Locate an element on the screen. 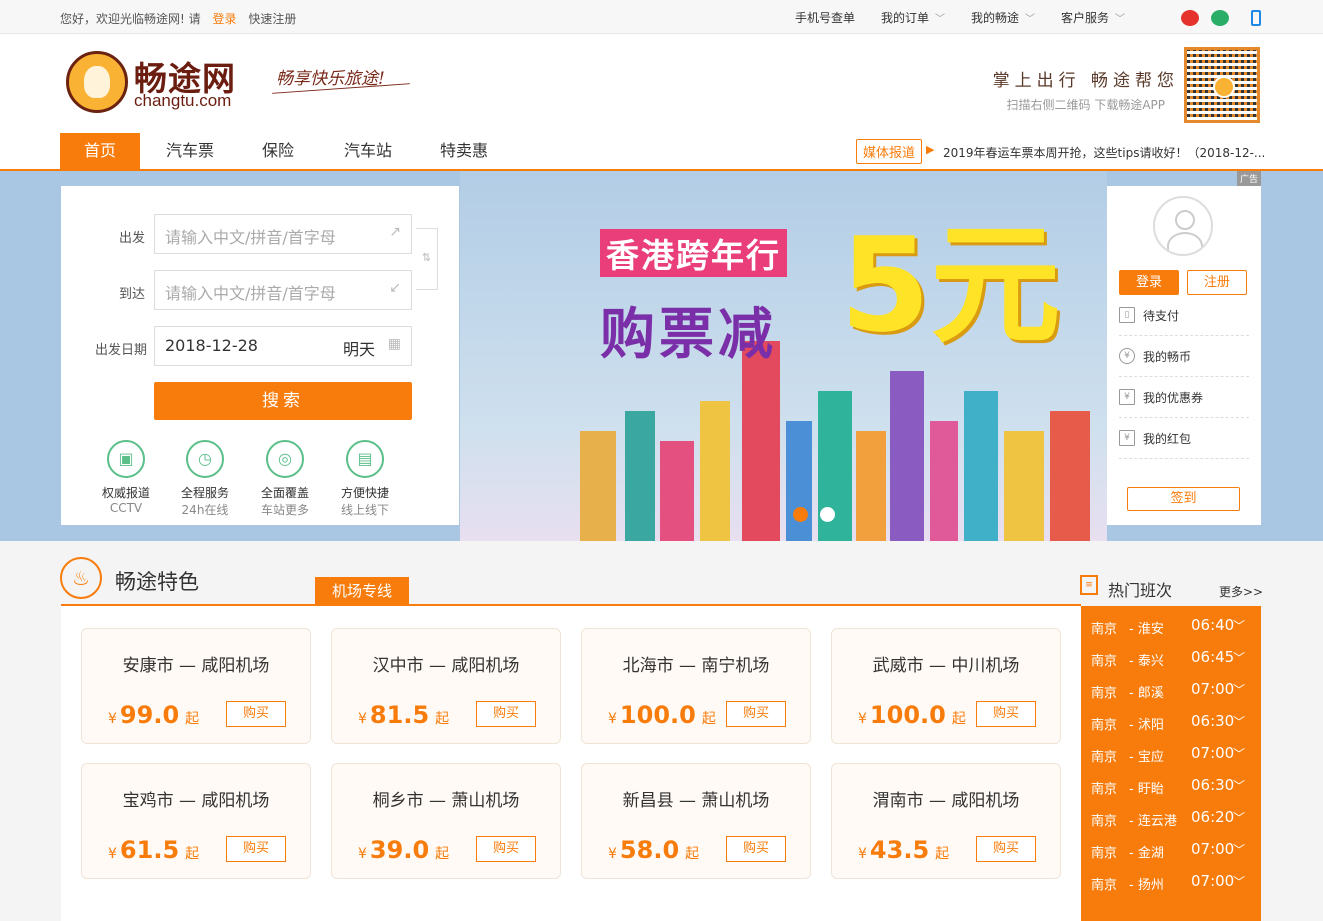  tab-home: 首页 is located at coordinates (100, 151).